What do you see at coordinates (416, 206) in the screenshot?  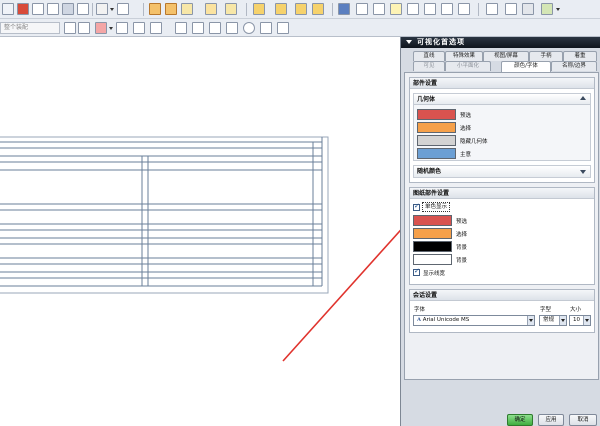 I see `monochrome-checkbox` at bounding box center [416, 206].